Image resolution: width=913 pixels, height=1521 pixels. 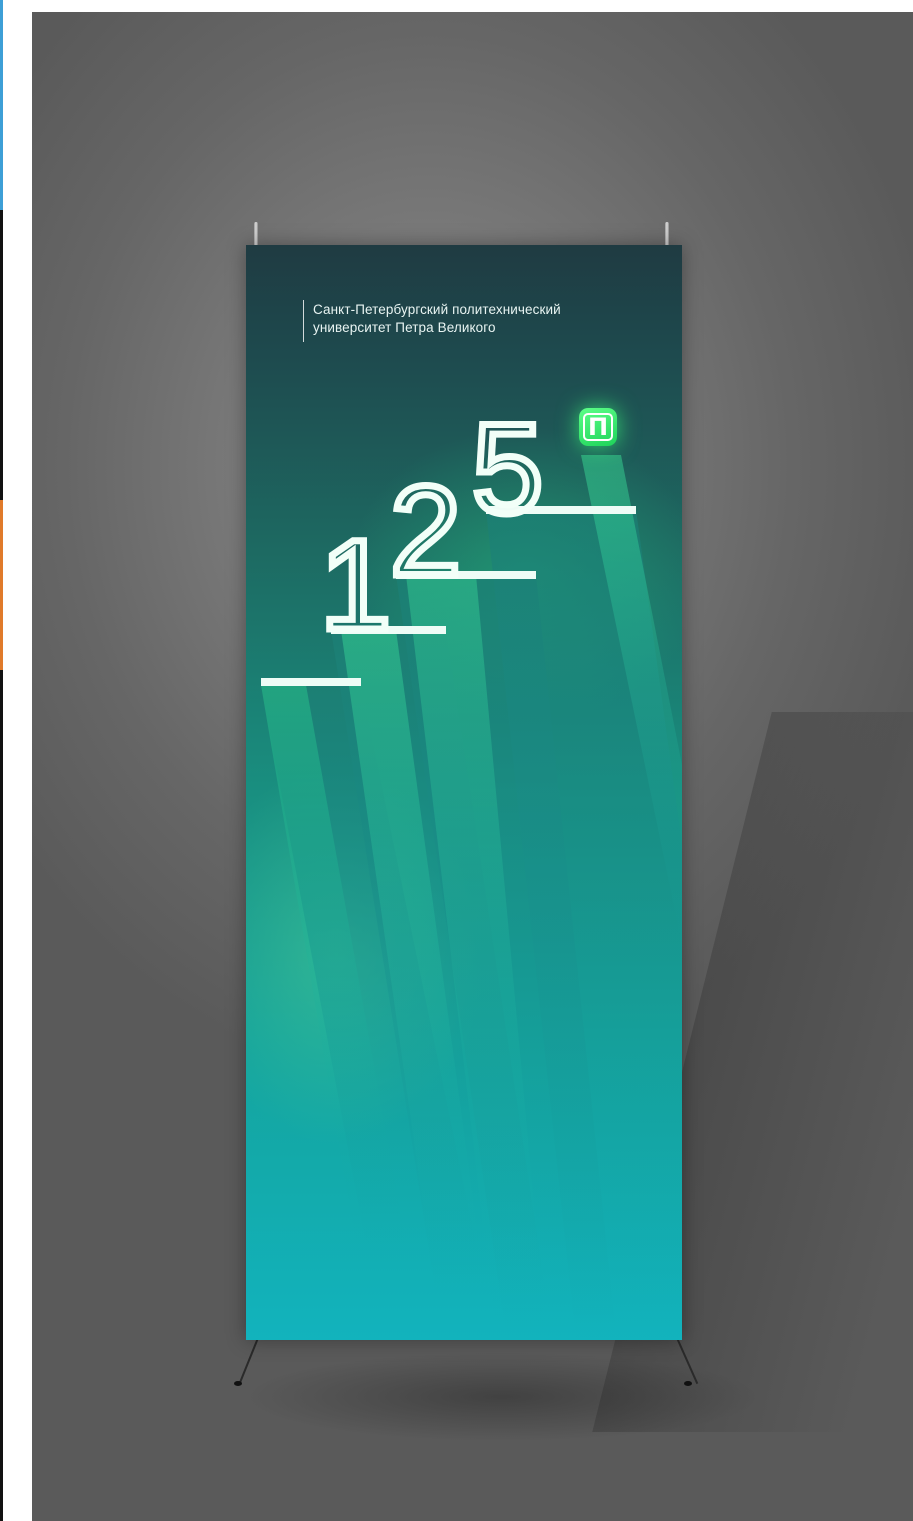 I want to click on stand-foot-right, so click(x=688, y=1383).